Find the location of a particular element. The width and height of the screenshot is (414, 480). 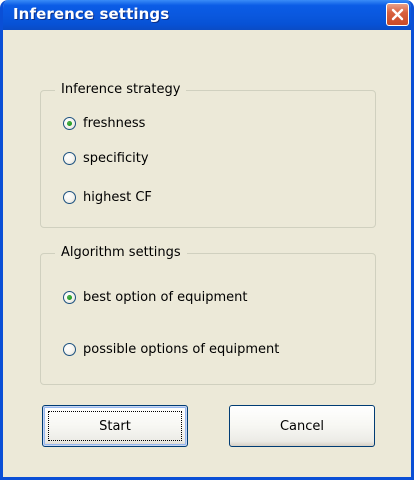

radio-freshness: freshness is located at coordinates (104, 123).